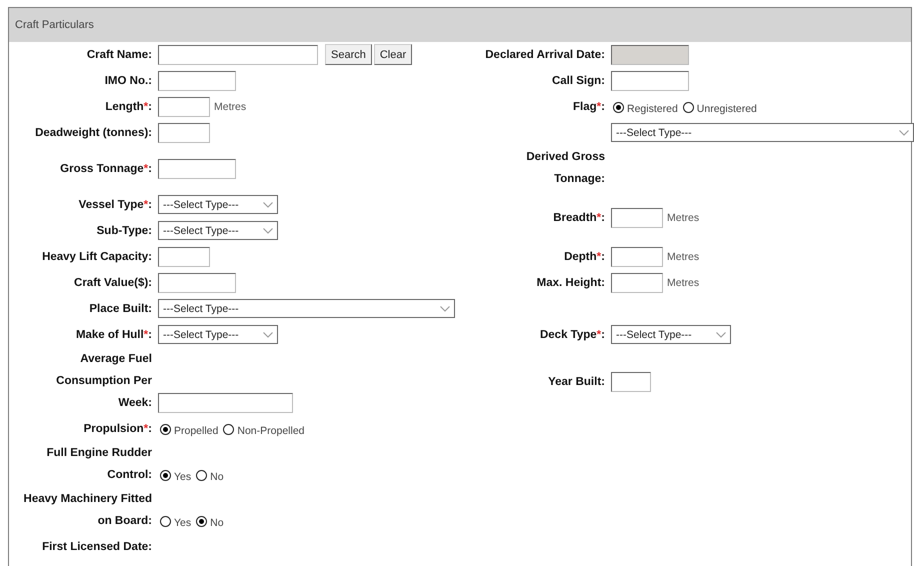 This screenshot has width=914, height=566. I want to click on field-label: Full Engine Rudder Control:, so click(99, 464).